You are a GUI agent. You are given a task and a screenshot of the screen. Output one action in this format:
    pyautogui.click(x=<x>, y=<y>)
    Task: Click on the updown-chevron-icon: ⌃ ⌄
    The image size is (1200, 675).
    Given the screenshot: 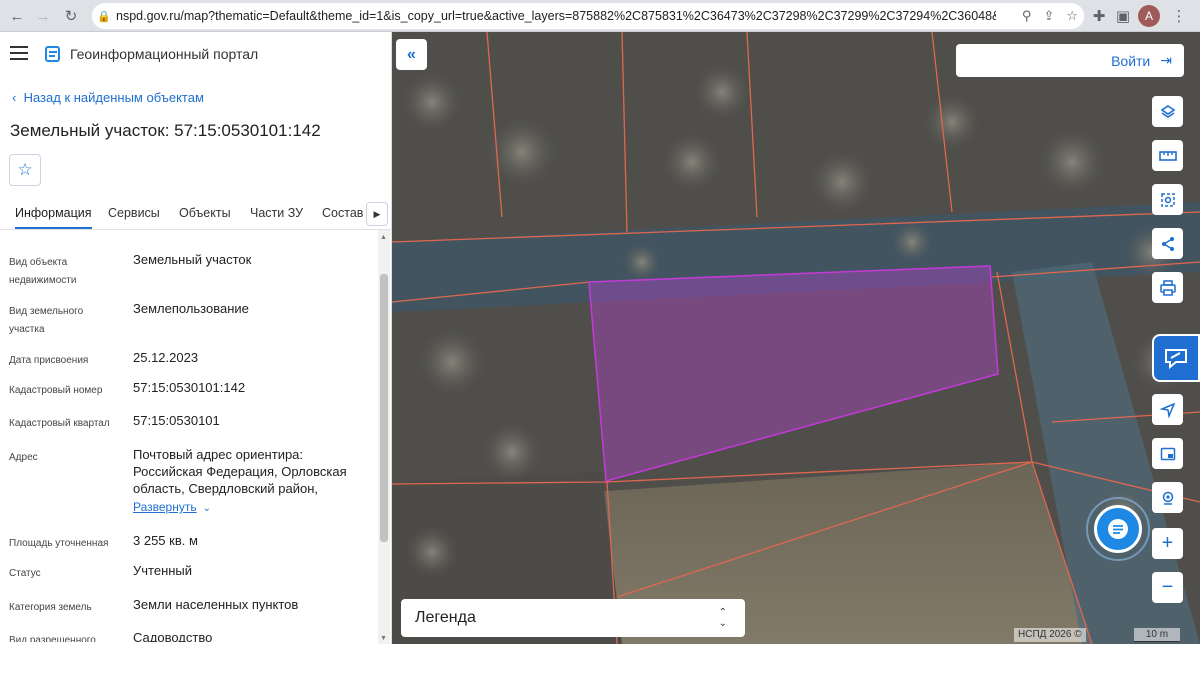 What is the action you would take?
    pyautogui.click(x=722, y=618)
    